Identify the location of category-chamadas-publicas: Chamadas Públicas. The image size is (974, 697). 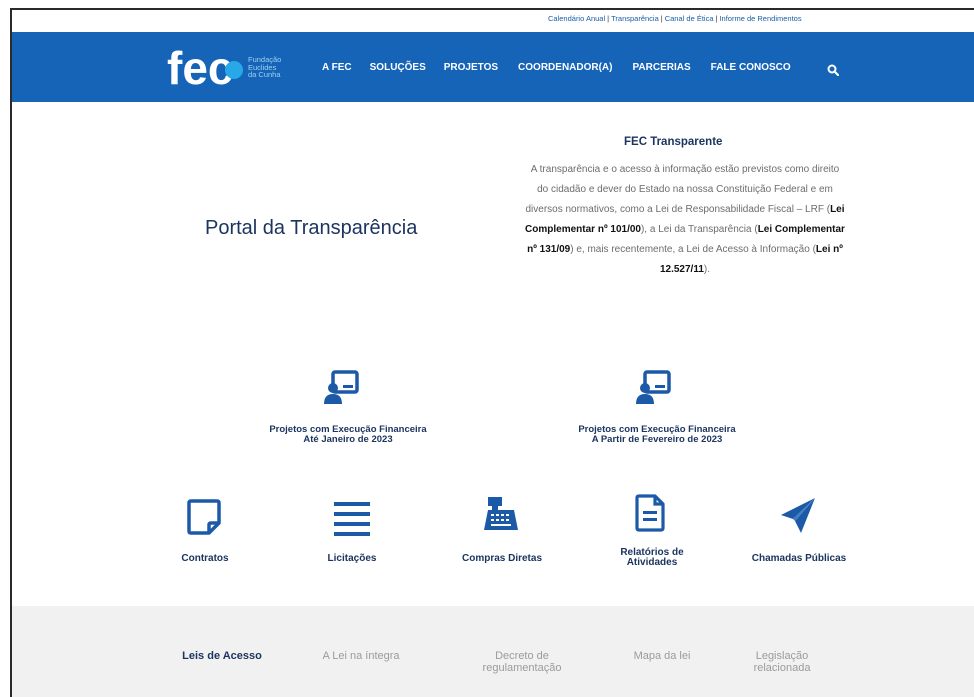
(799, 559).